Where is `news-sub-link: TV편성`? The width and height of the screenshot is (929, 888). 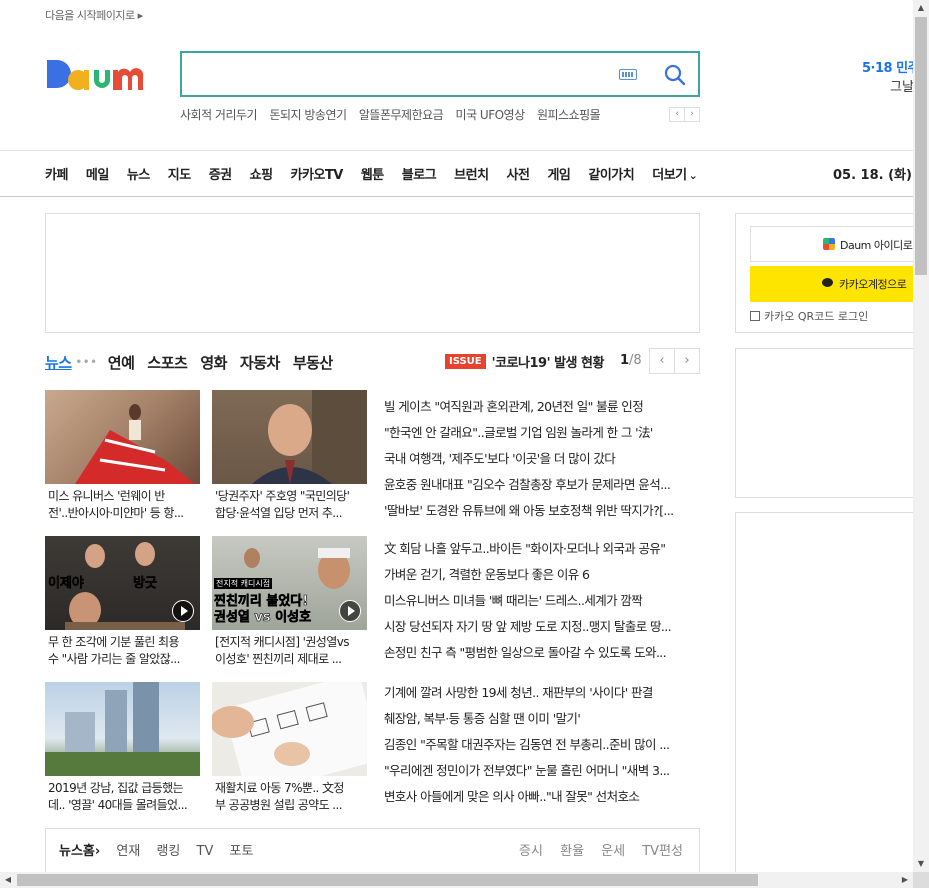 news-sub-link: TV편성 is located at coordinates (662, 851).